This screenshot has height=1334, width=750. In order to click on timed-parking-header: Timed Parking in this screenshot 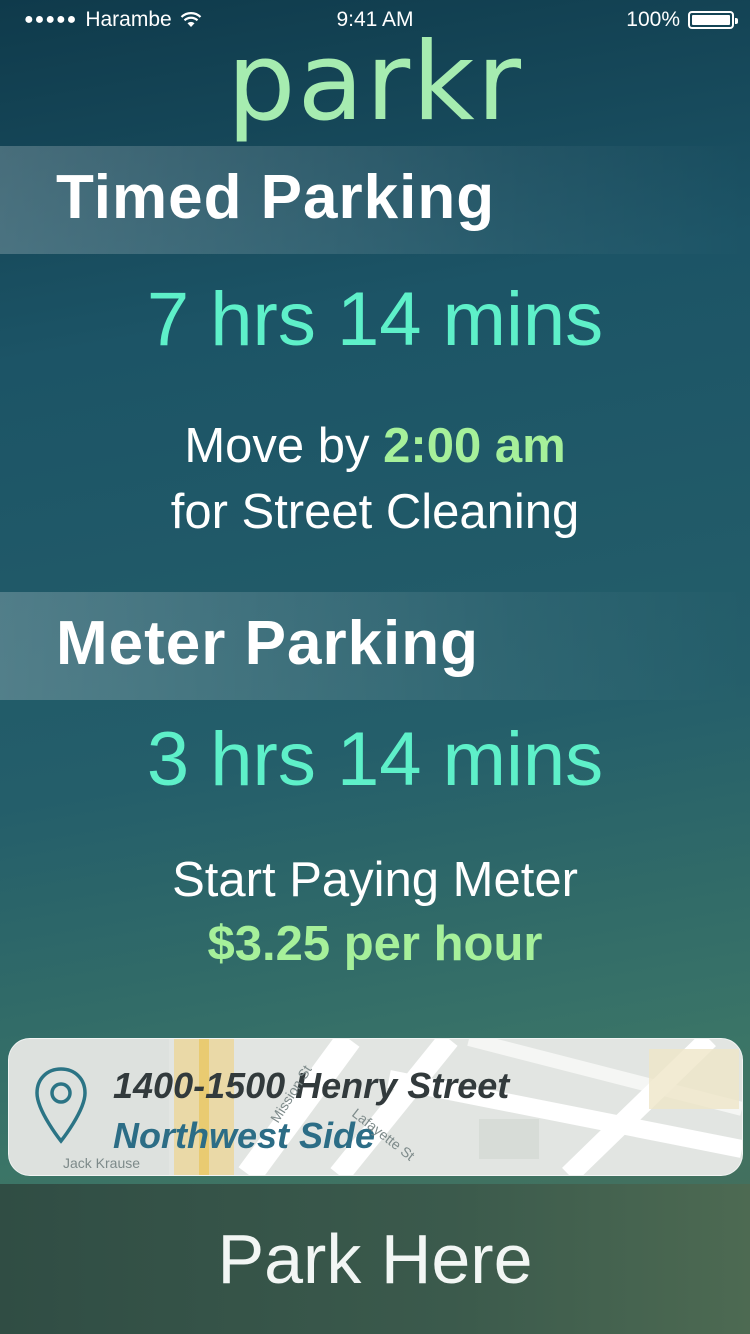, I will do `click(375, 200)`.